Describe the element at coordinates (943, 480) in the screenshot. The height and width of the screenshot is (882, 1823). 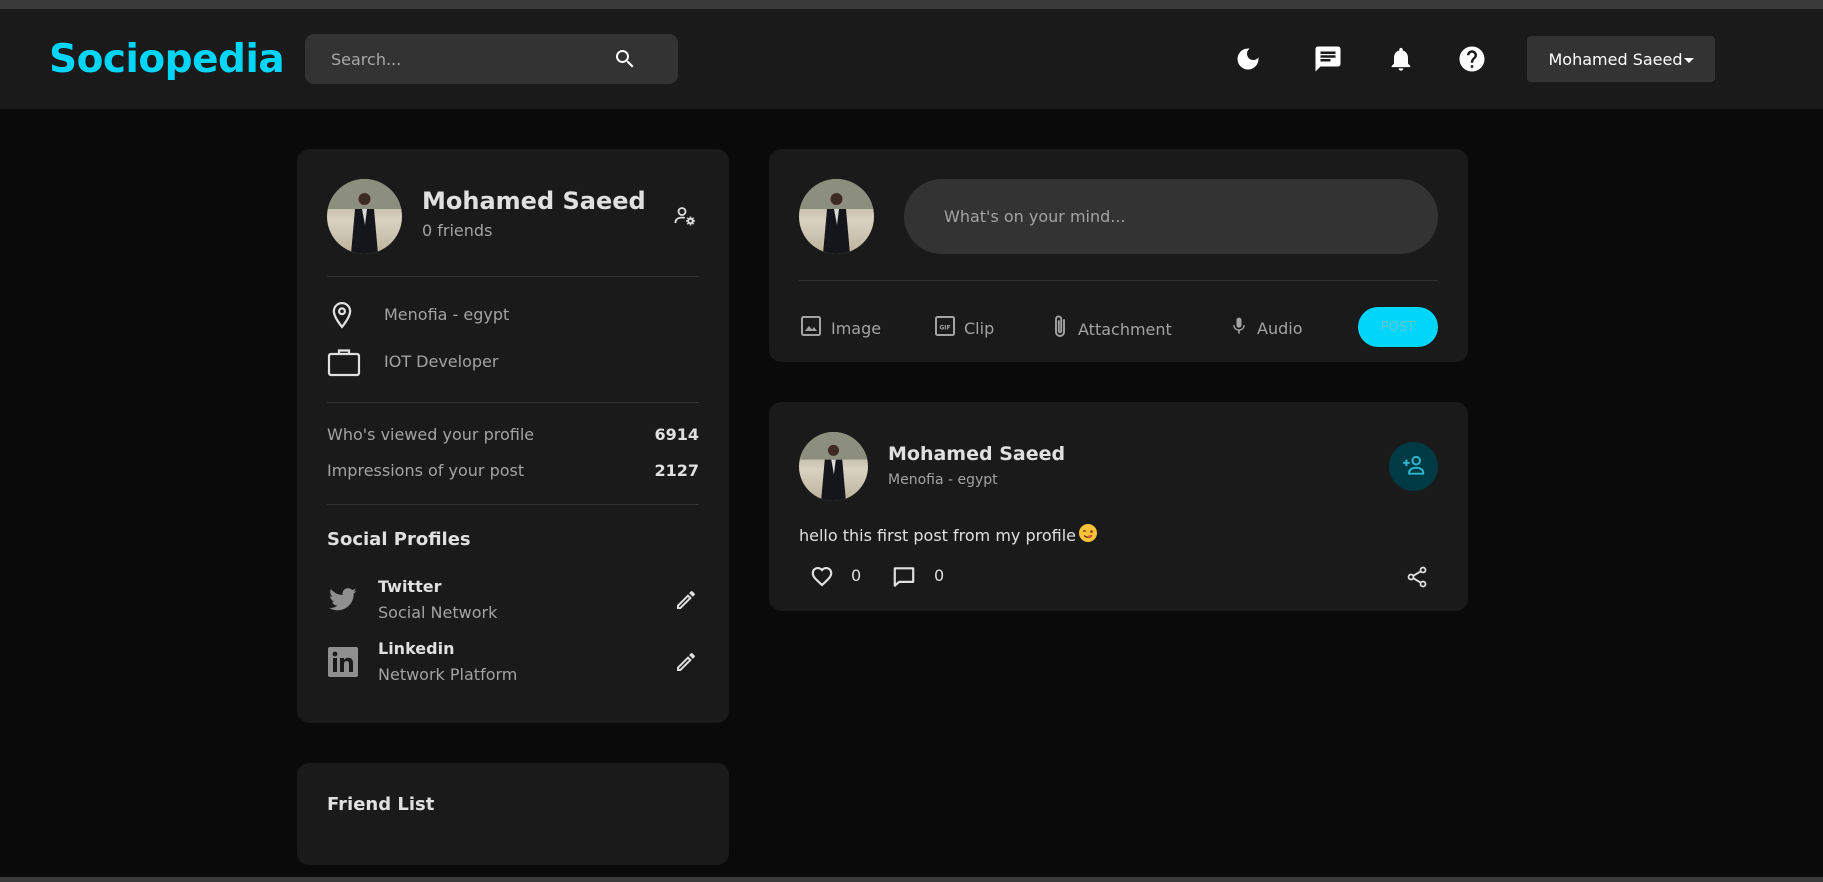
I see `post-author-location: Menofia - egypt` at that location.